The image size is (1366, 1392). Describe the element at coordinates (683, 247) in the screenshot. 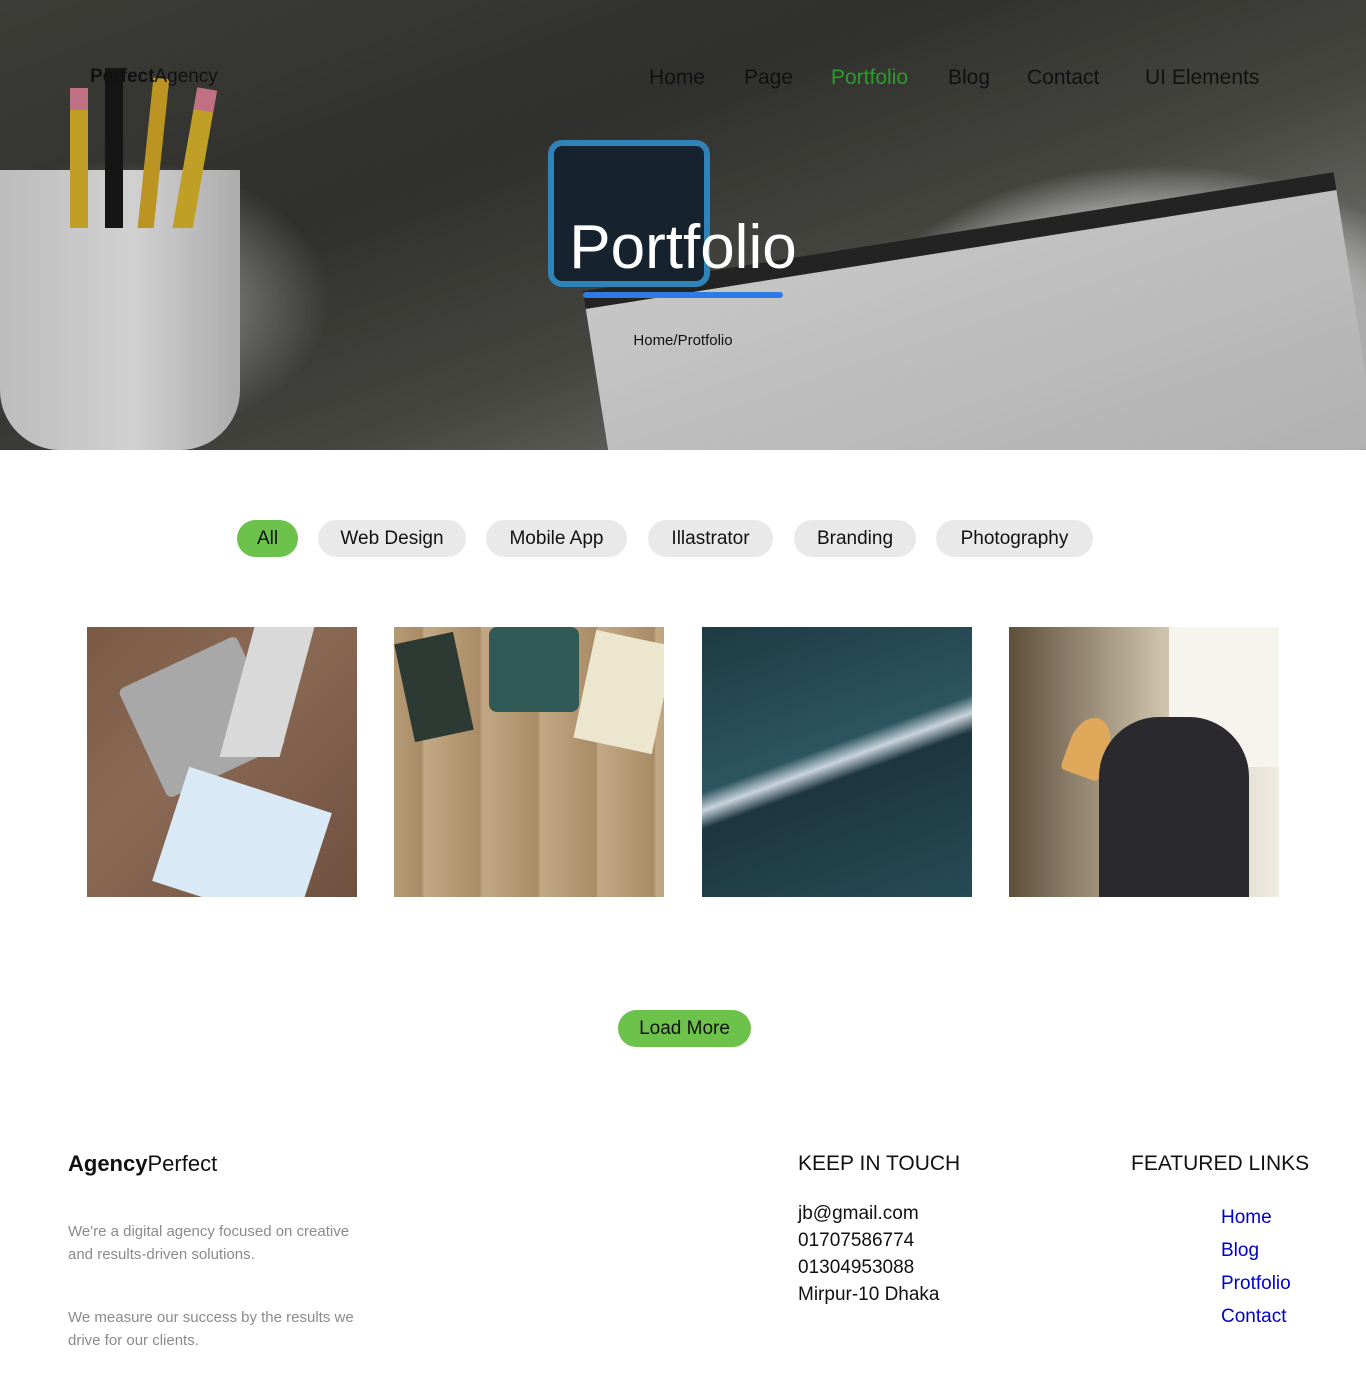

I see `page-title: Portfolio` at that location.